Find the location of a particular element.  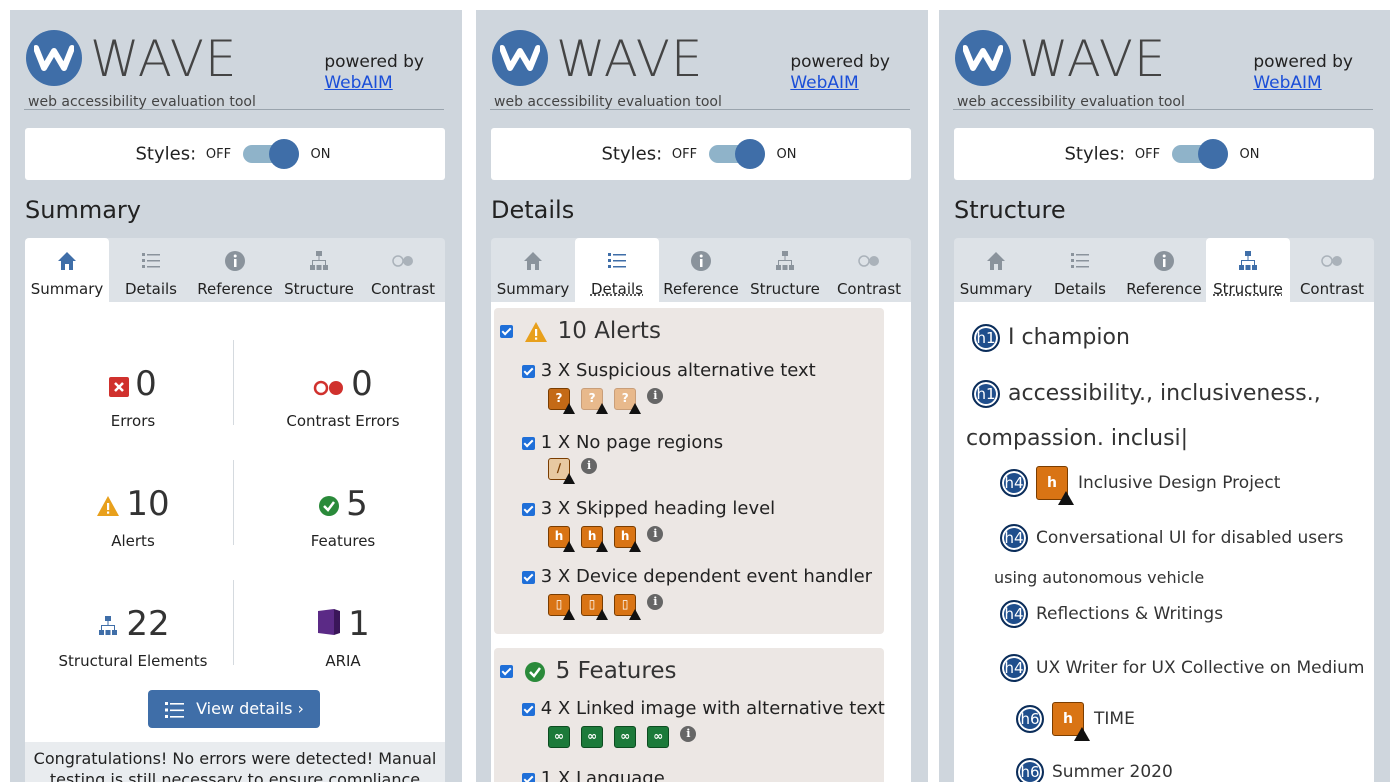

heading-h4: h4 Conversational UI for disabled users is located at coordinates (1171, 538).